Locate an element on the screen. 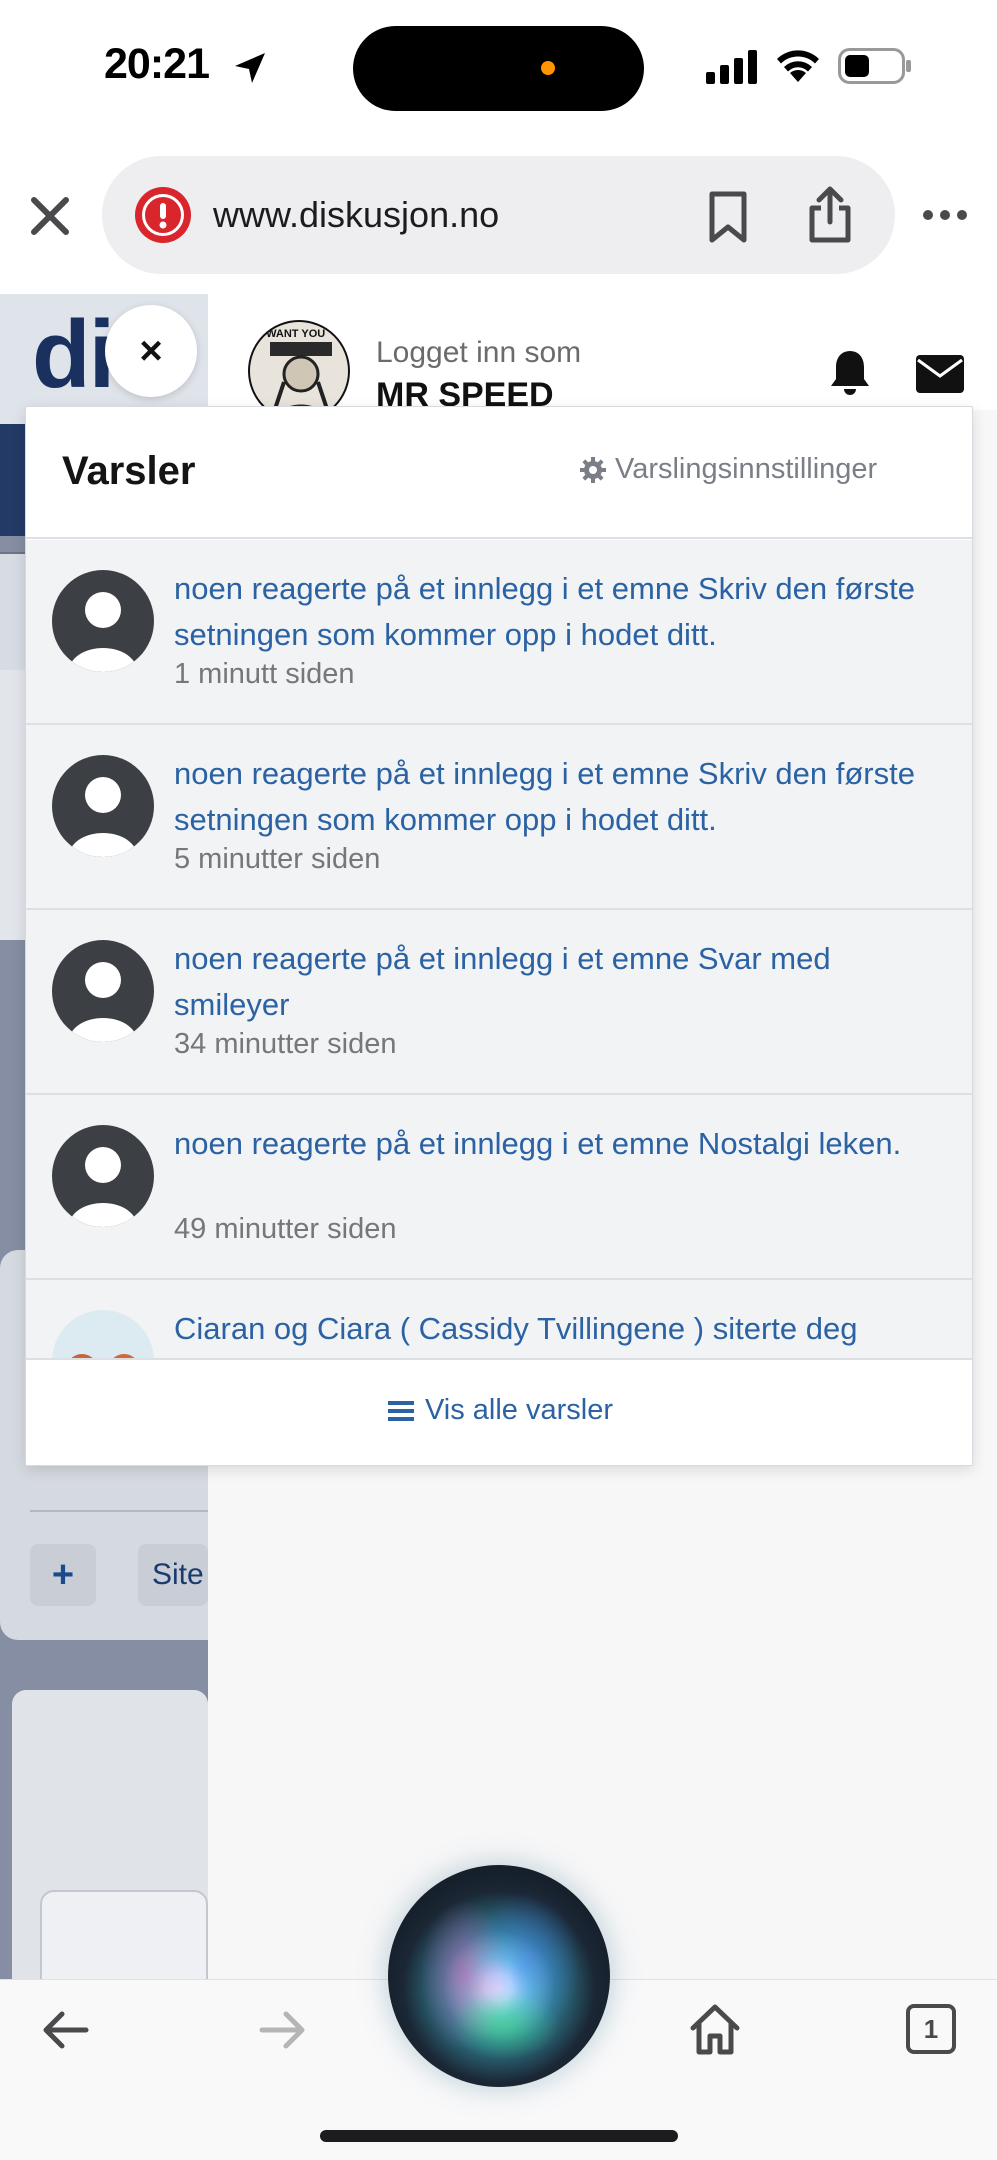 This screenshot has height=2160, width=997. privacy-indicator-dot is located at coordinates (548, 68).